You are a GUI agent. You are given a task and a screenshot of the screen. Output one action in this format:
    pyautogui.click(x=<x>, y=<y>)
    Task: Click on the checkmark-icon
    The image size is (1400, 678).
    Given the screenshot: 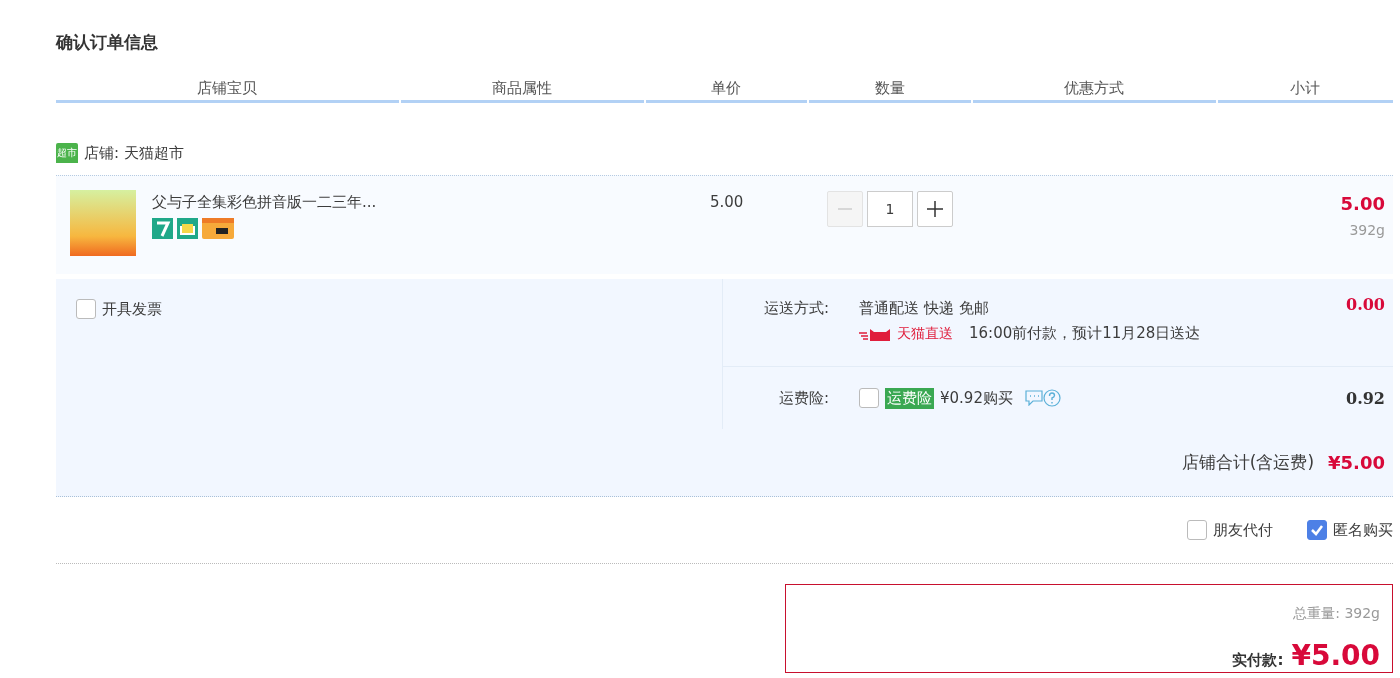 What is the action you would take?
    pyautogui.click(x=1317, y=530)
    